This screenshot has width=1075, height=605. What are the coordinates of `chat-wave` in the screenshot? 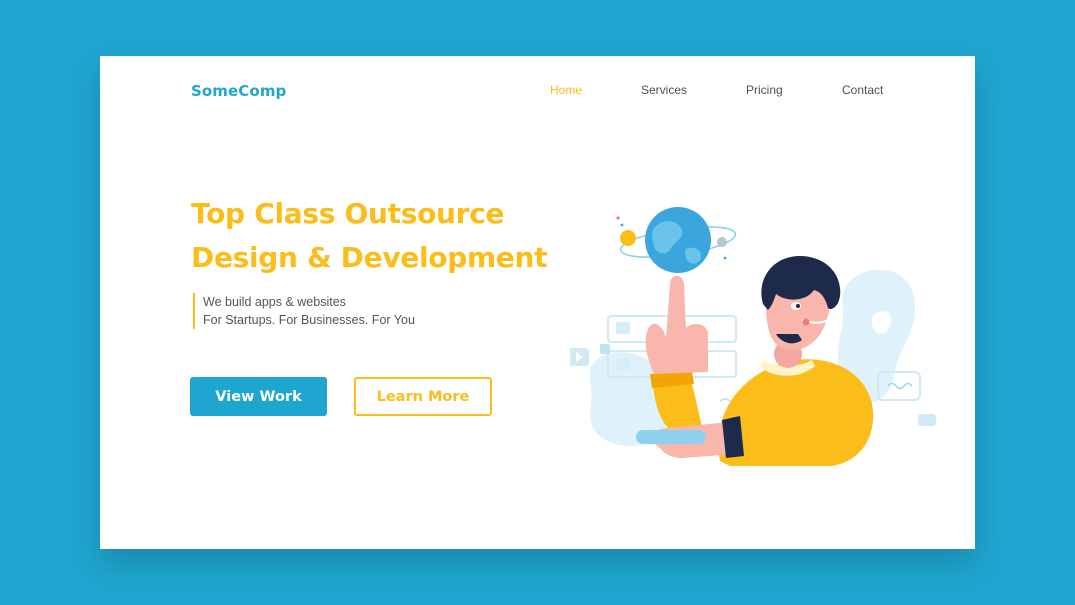 It's located at (900, 386).